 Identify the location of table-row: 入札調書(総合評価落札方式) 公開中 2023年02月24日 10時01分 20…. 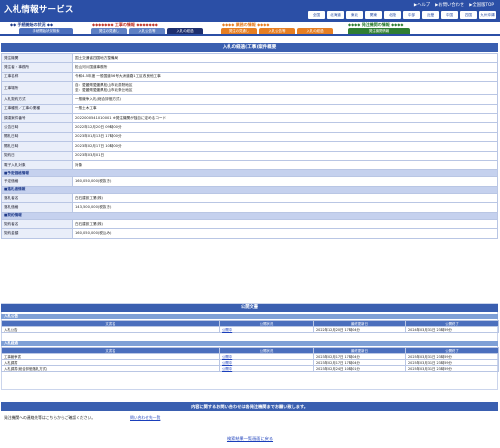
(250, 368).